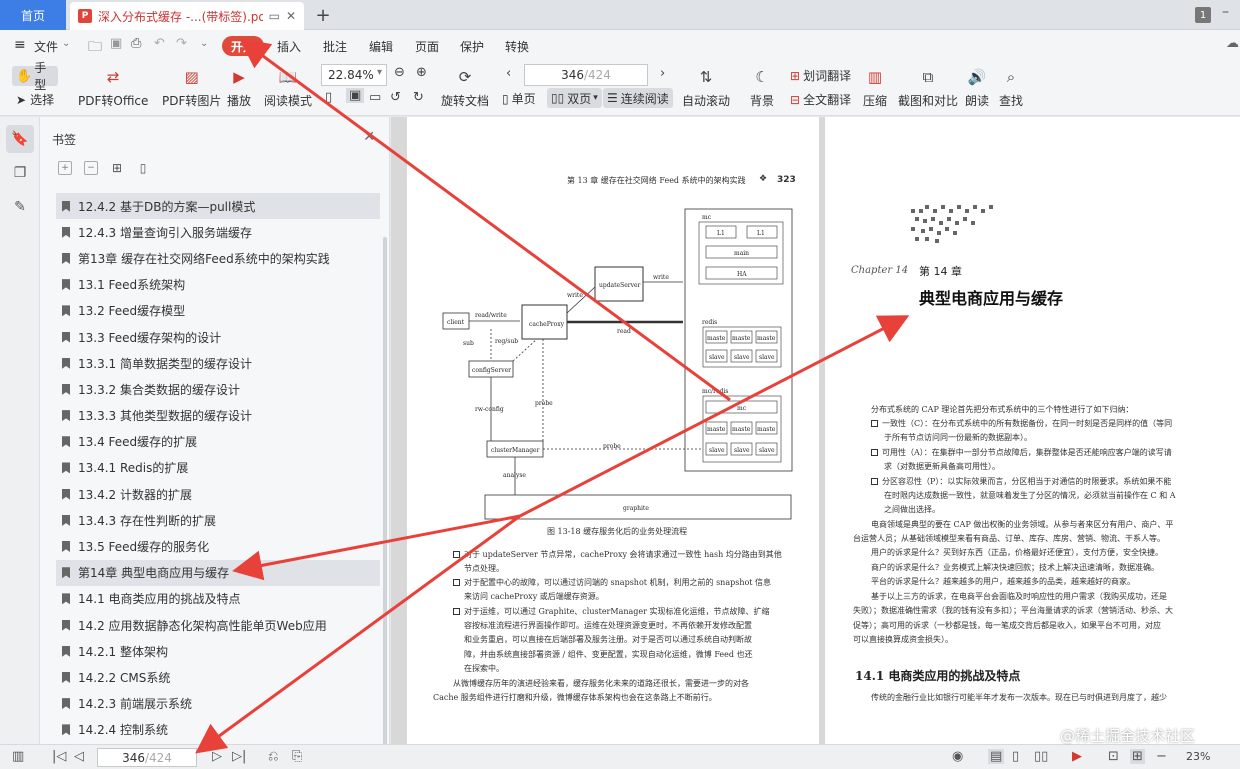 The image size is (1240, 769). Describe the element at coordinates (218, 677) in the screenshot. I see `bookmark-item: 14.2.2 CMS系统` at that location.